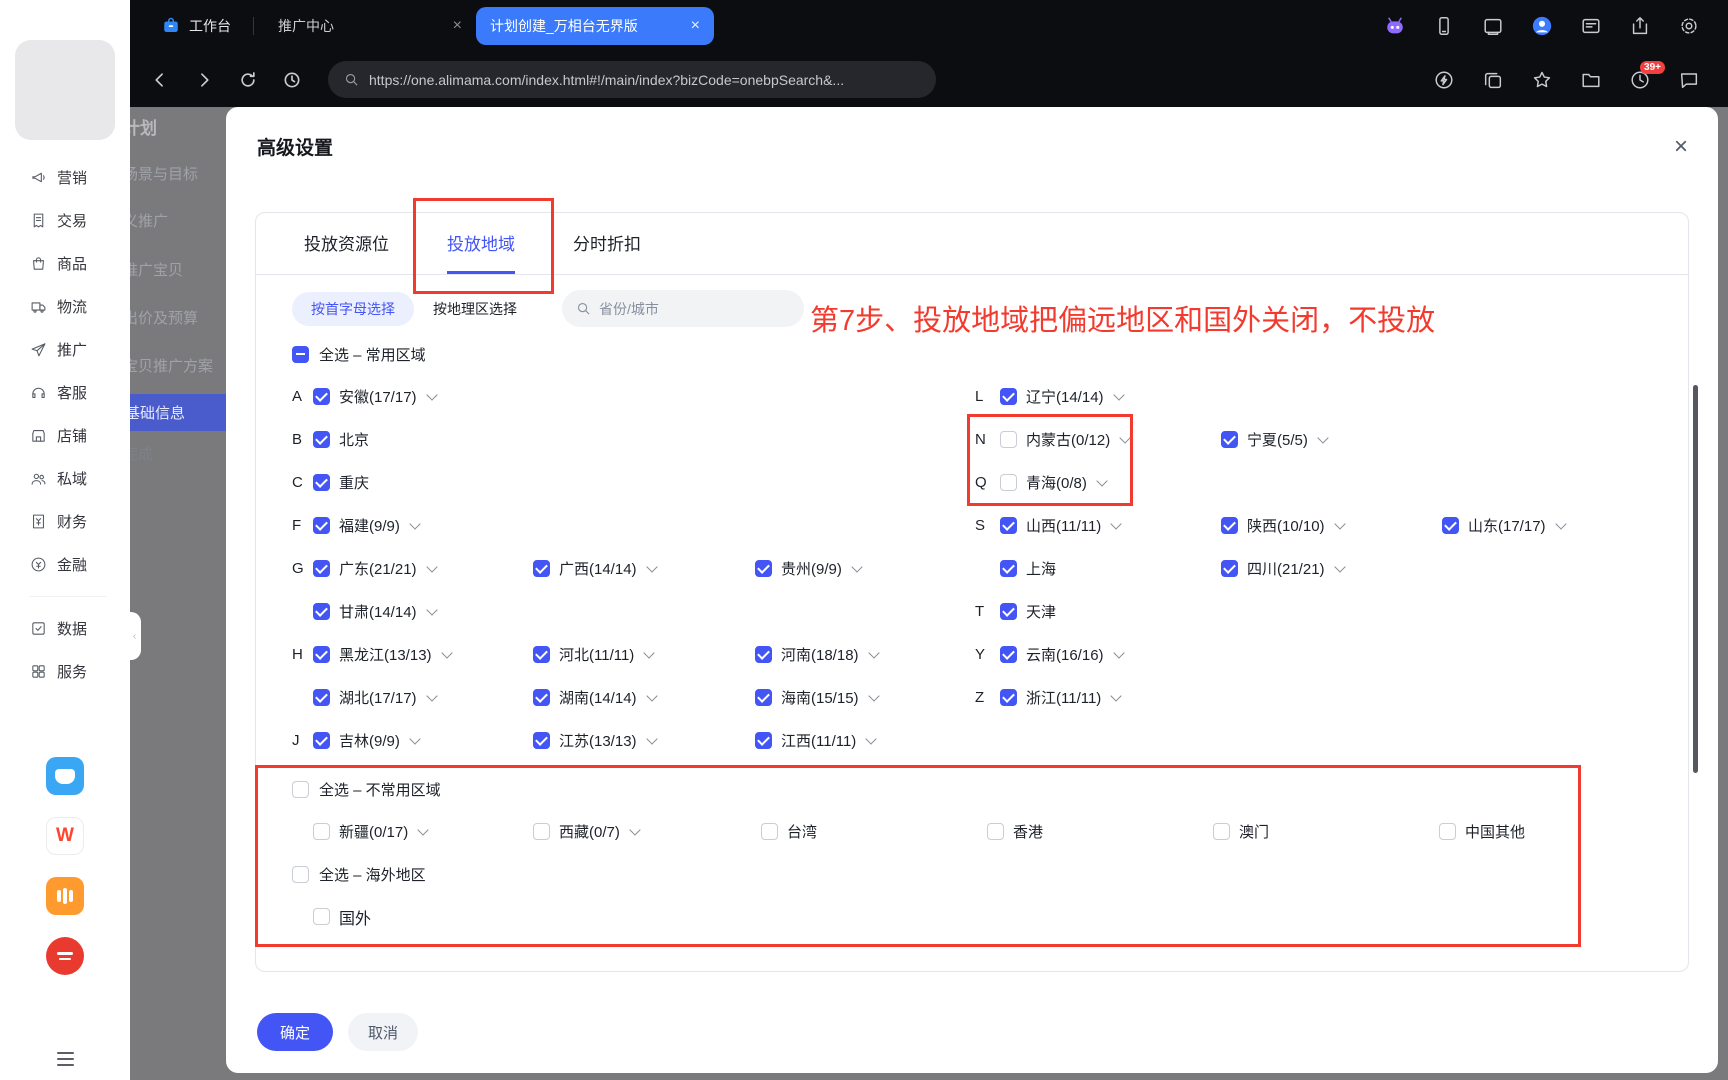  I want to click on region-item-重庆: 重庆, so click(341, 482).